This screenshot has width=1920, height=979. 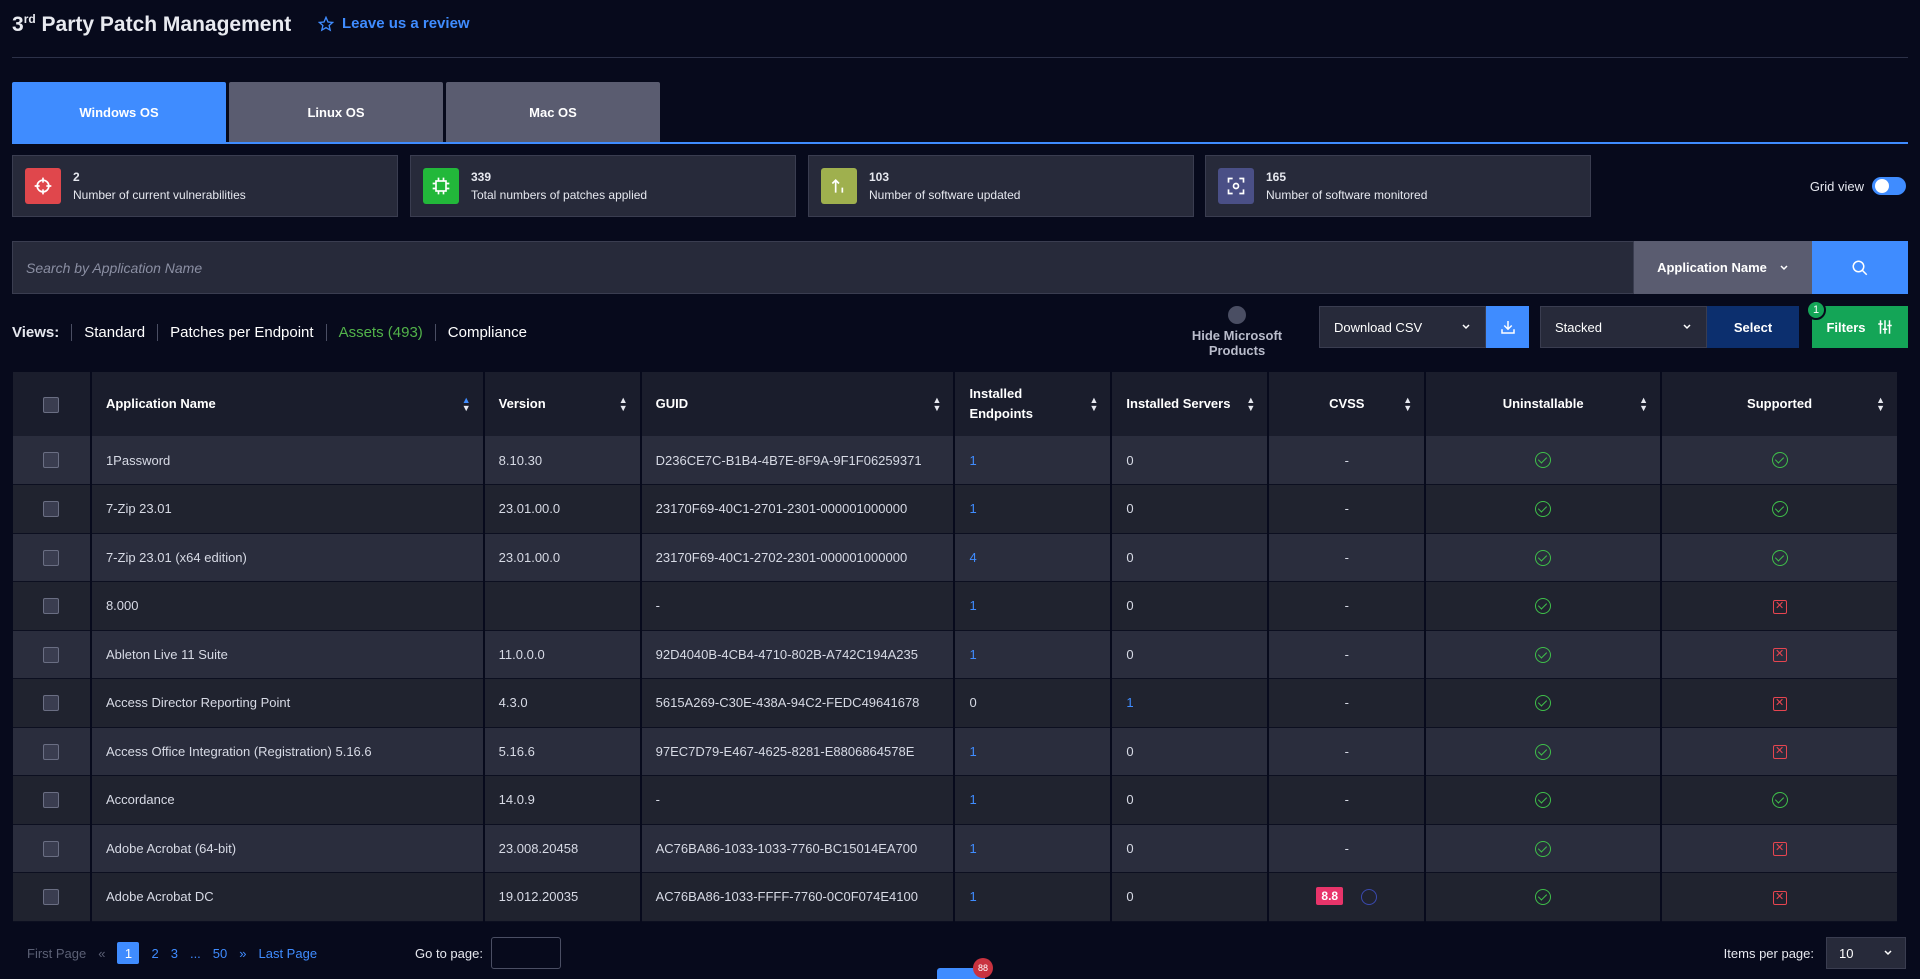 I want to click on items-per-page-select: 10, so click(x=1866, y=953).